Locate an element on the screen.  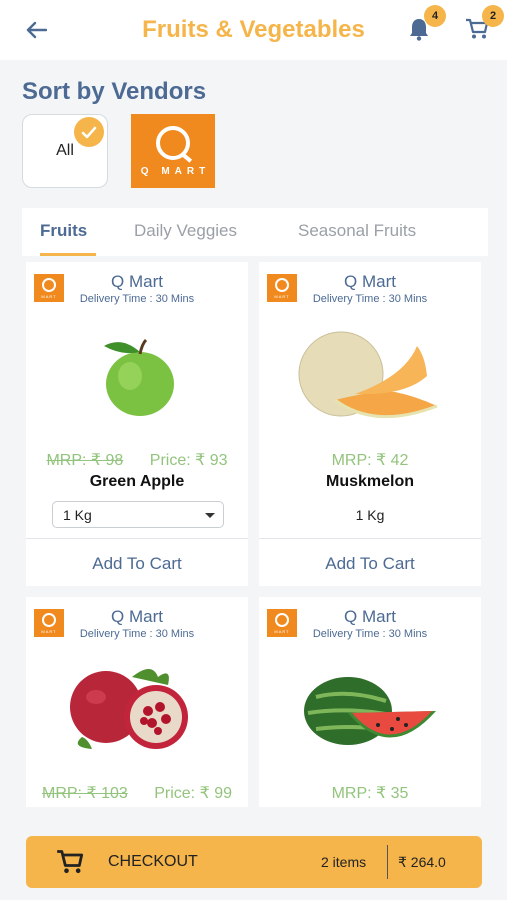
mrp: MRP: ₹ 98 is located at coordinates (85, 460).